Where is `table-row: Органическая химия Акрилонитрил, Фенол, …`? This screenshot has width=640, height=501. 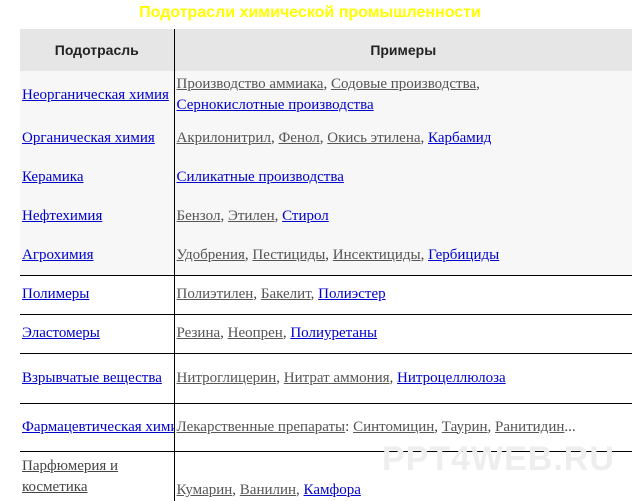
table-row: Органическая химия Акрилонитрил, Фенол, … is located at coordinates (326, 138).